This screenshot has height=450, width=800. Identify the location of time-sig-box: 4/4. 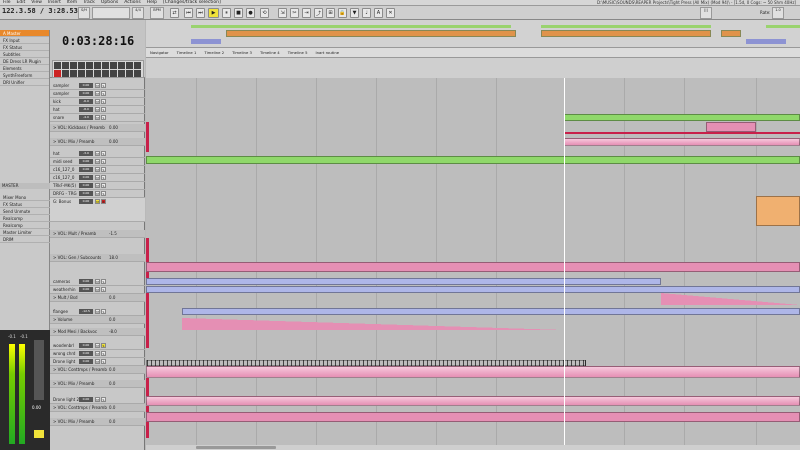
(138, 13).